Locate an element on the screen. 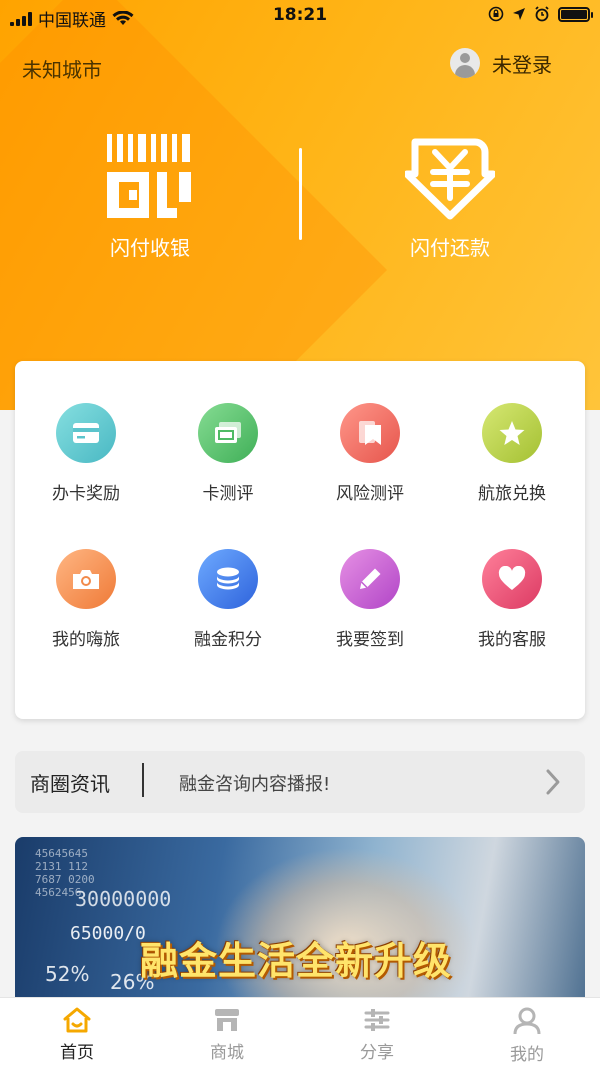 Image resolution: width=600 pixels, height=1067 pixels. quick-pay-repay-label: 闪付还款 is located at coordinates (450, 248).